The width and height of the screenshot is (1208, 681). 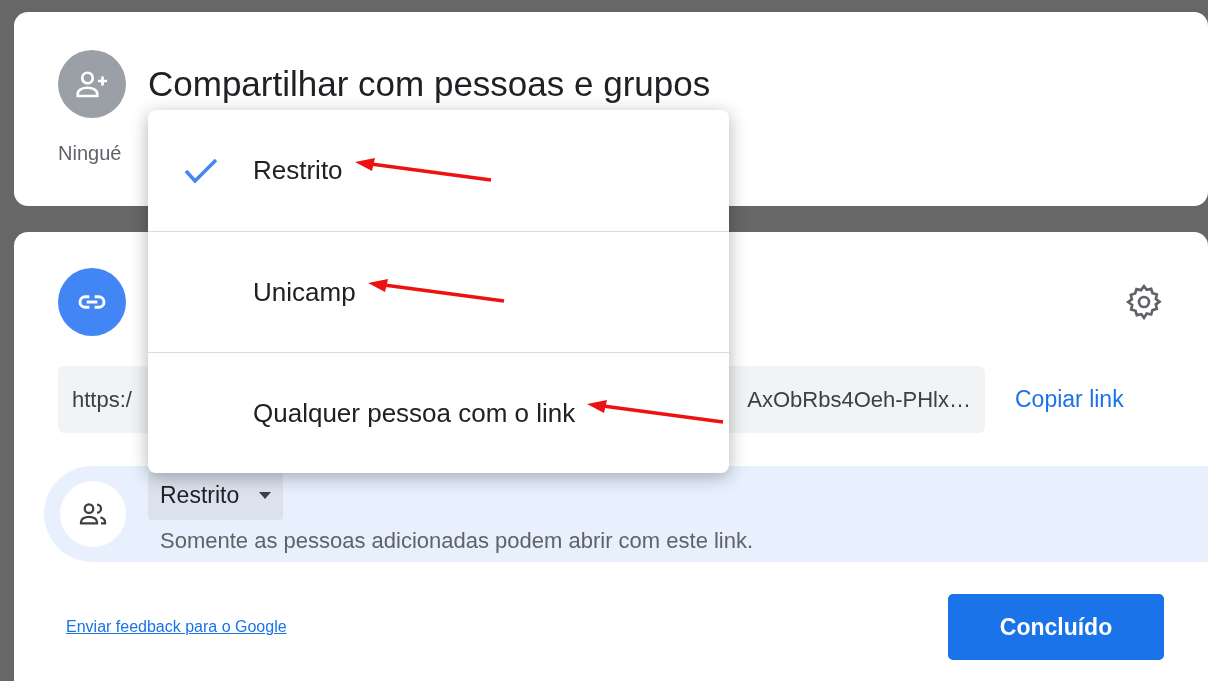 What do you see at coordinates (102, 400) in the screenshot?
I see `link-text-start: https:/` at bounding box center [102, 400].